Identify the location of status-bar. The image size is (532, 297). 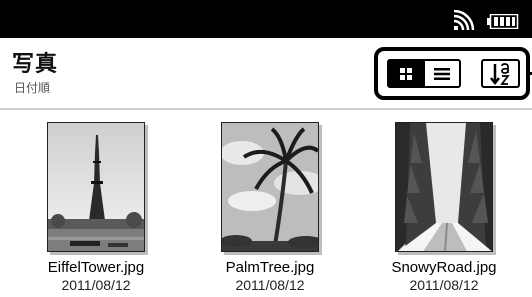
(266, 19).